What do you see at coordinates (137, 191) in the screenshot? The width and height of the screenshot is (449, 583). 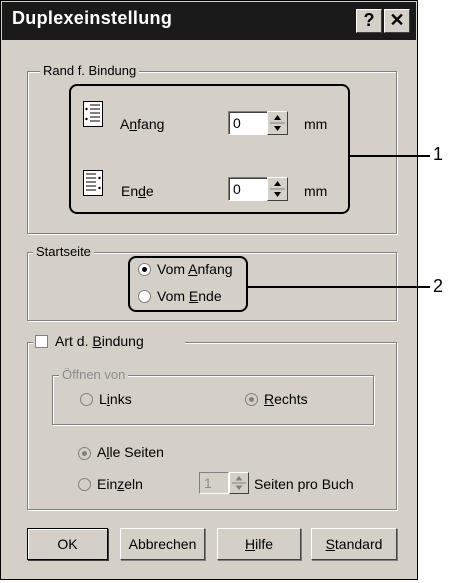 I see `margin-end-label: Ende` at bounding box center [137, 191].